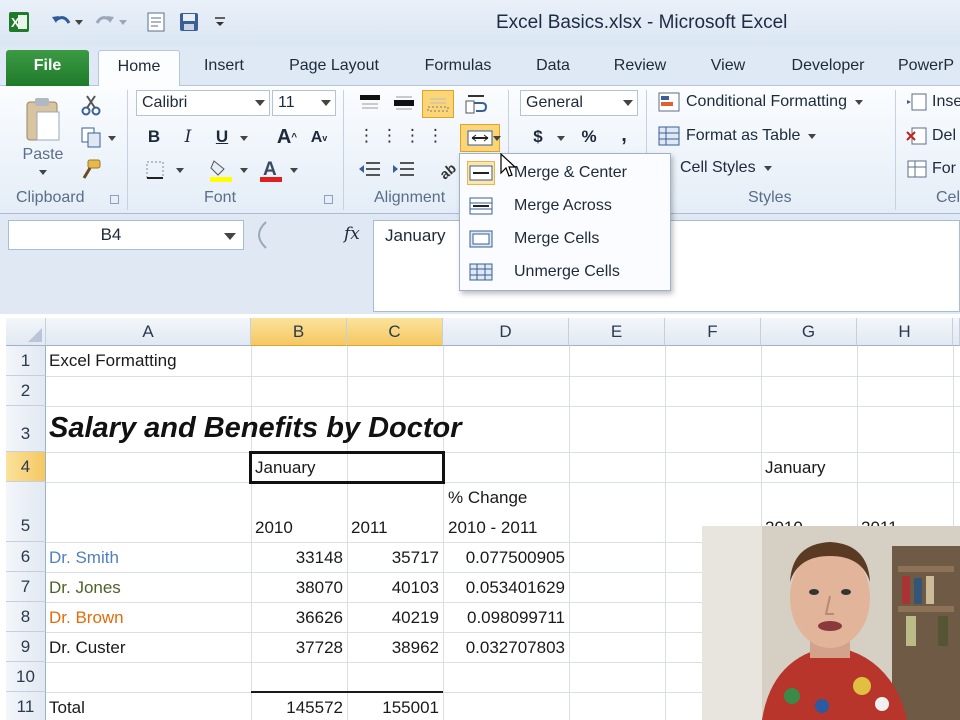 This screenshot has height=720, width=960. What do you see at coordinates (487, 498) in the screenshot?
I see `cell-d5-heading: % Change` at bounding box center [487, 498].